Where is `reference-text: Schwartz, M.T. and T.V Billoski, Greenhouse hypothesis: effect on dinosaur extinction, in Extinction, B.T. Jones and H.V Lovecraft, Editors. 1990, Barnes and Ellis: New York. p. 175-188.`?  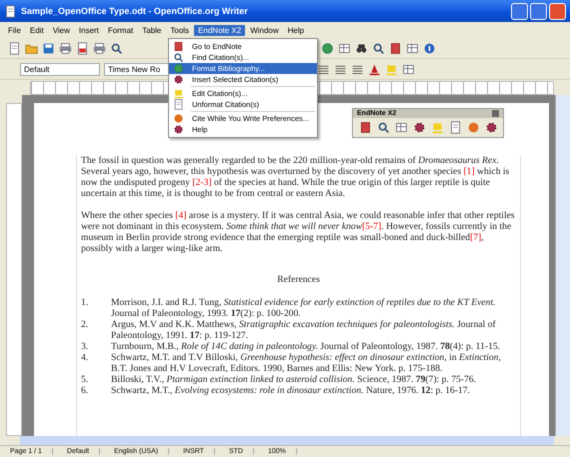 reference-text: Schwartz, M.T. and T.V Billoski, Greenhouse hypothesis: effect on dinosaur extinction, in Extinction, B.T. Jones and H.V Lovecraft, Editors. 1990, Barnes and Ellis: New York. p. 175-188. is located at coordinates (306, 363).